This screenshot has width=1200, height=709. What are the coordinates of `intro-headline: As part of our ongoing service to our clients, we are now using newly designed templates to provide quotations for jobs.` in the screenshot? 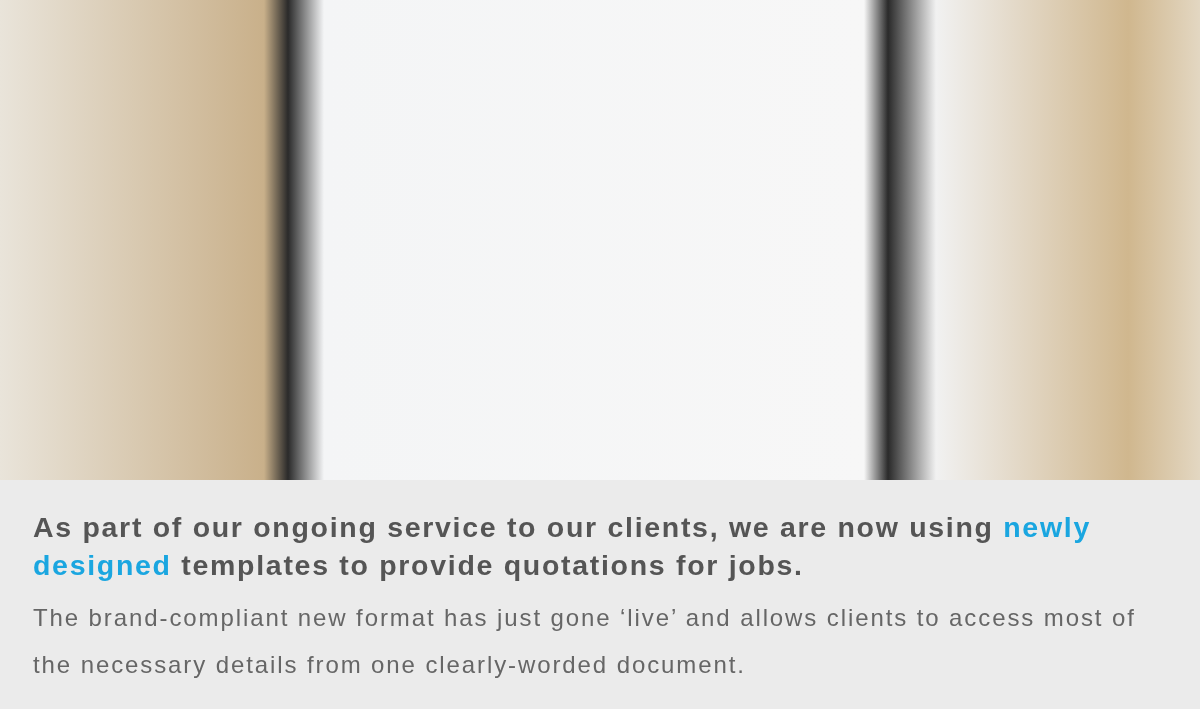 It's located at (562, 546).